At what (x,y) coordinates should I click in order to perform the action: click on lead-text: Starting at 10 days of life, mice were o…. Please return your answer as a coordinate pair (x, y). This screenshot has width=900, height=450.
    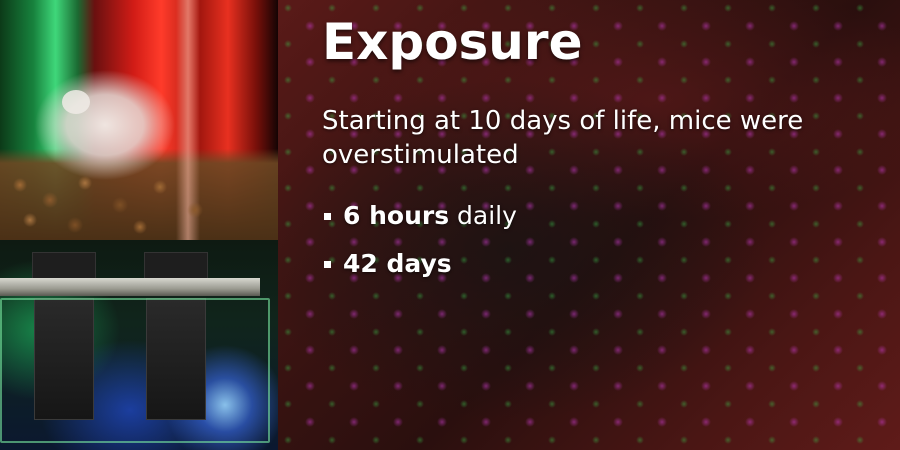
    Looking at the image, I should click on (563, 138).